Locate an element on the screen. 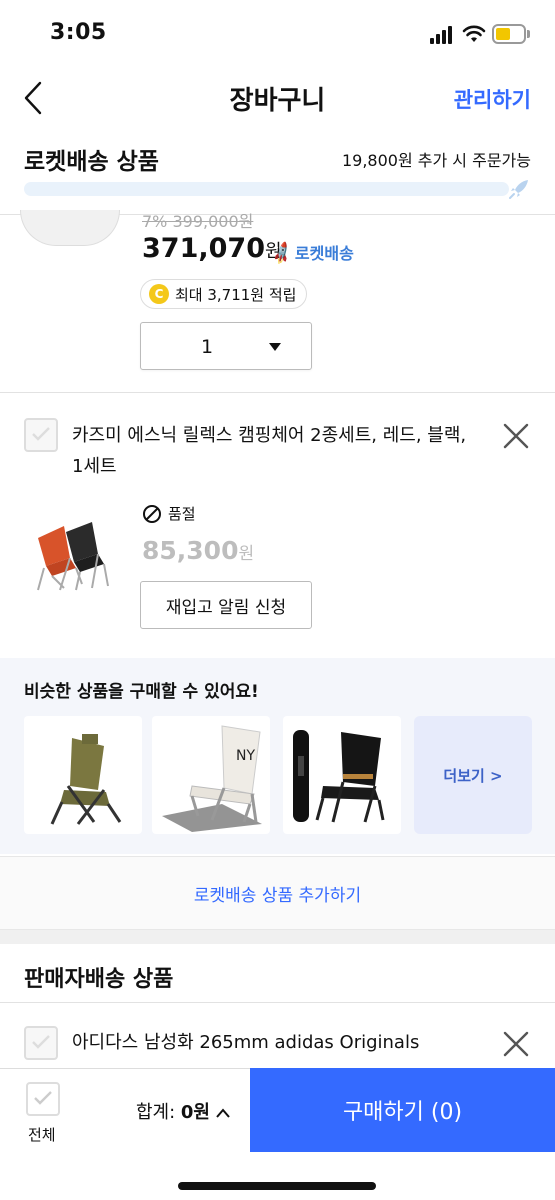 This screenshot has width=555, height=1200. product-price: 85,300원 is located at coordinates (198, 550).